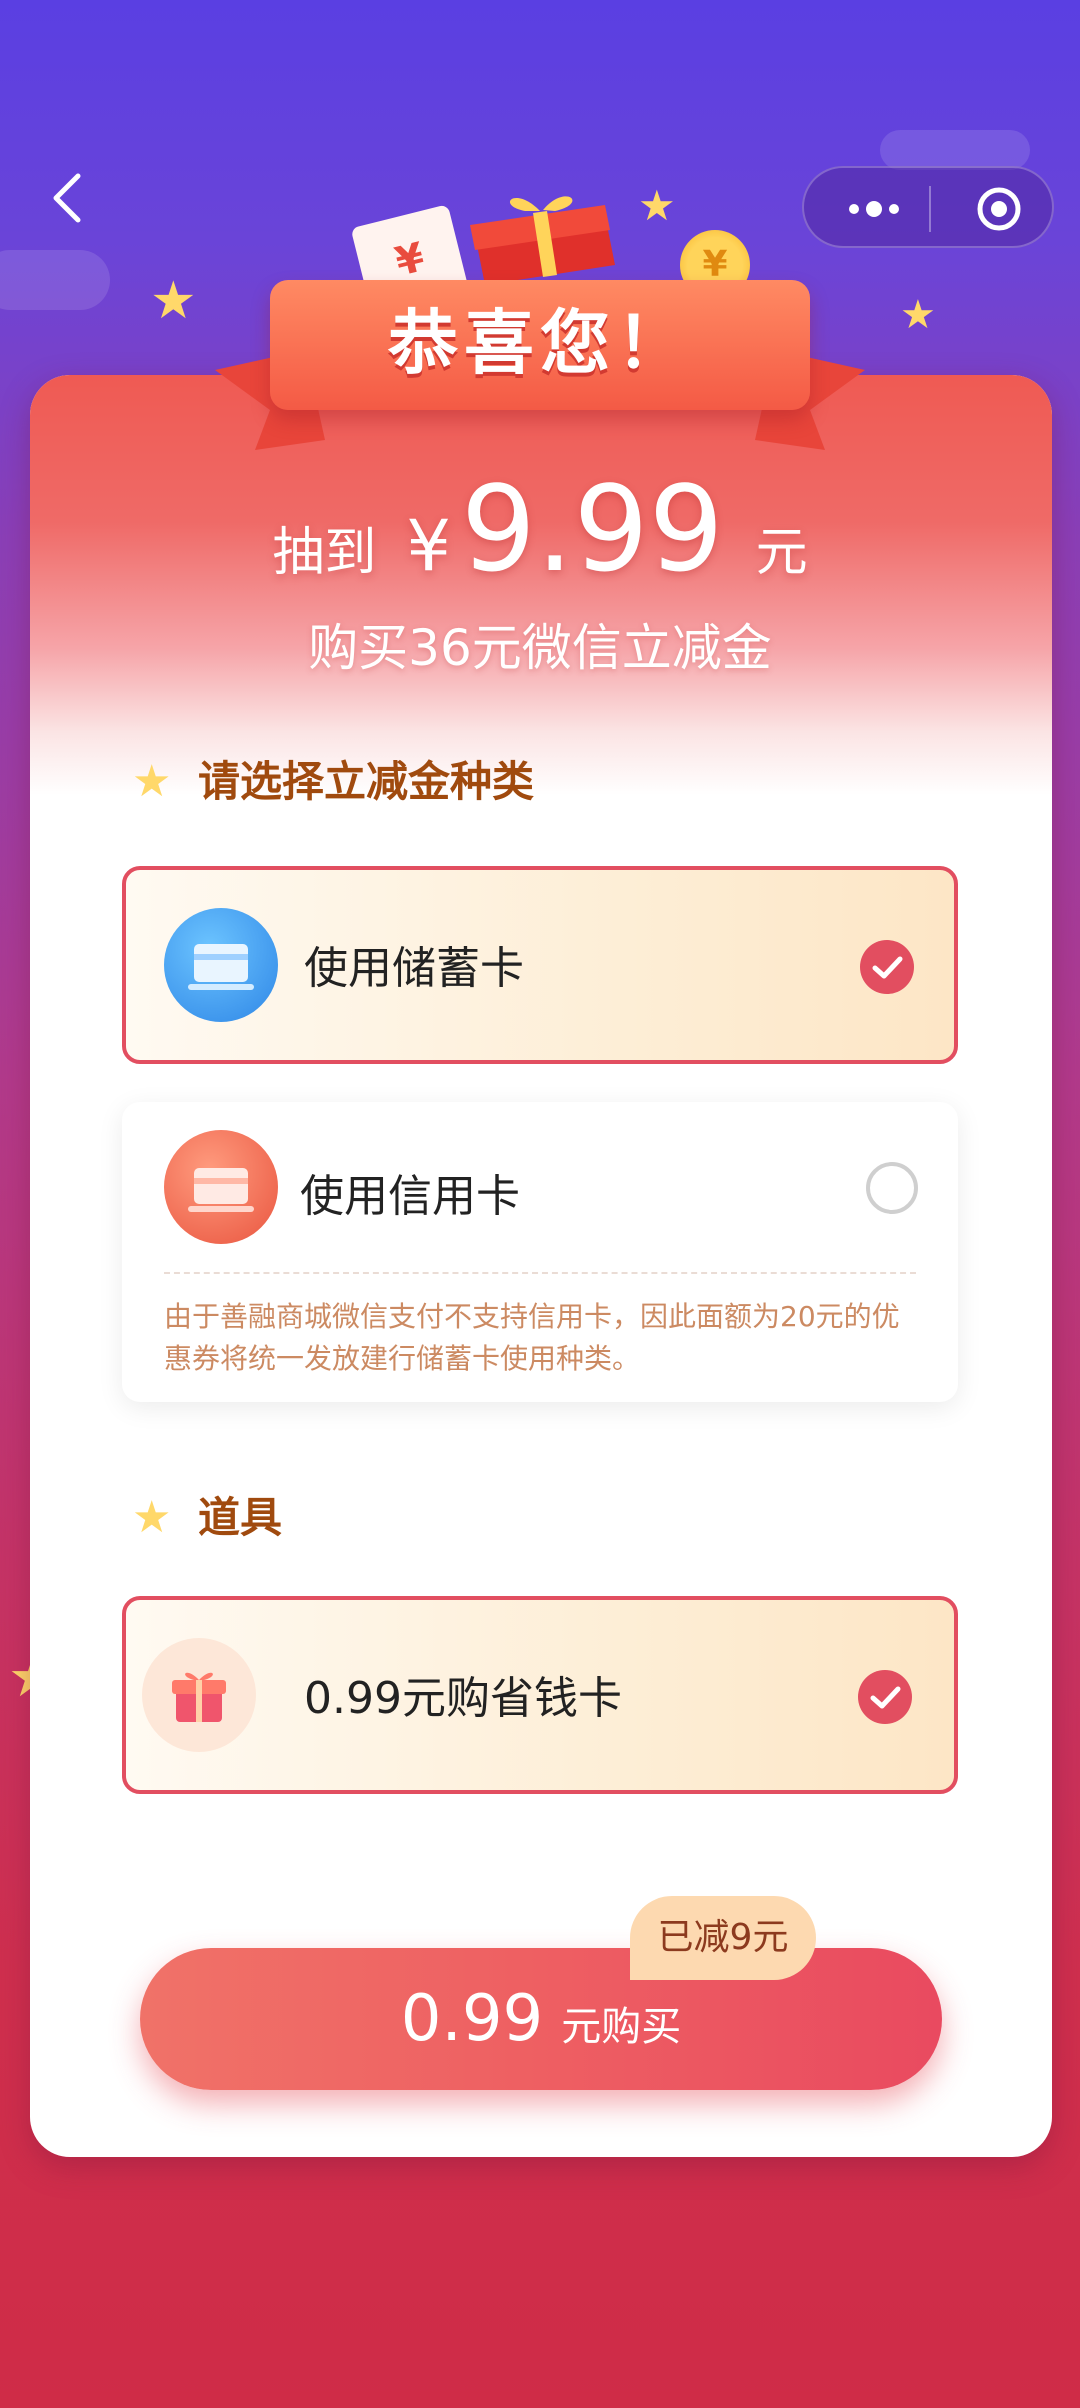  Describe the element at coordinates (781, 553) in the screenshot. I see `prize-unit: 元` at that location.